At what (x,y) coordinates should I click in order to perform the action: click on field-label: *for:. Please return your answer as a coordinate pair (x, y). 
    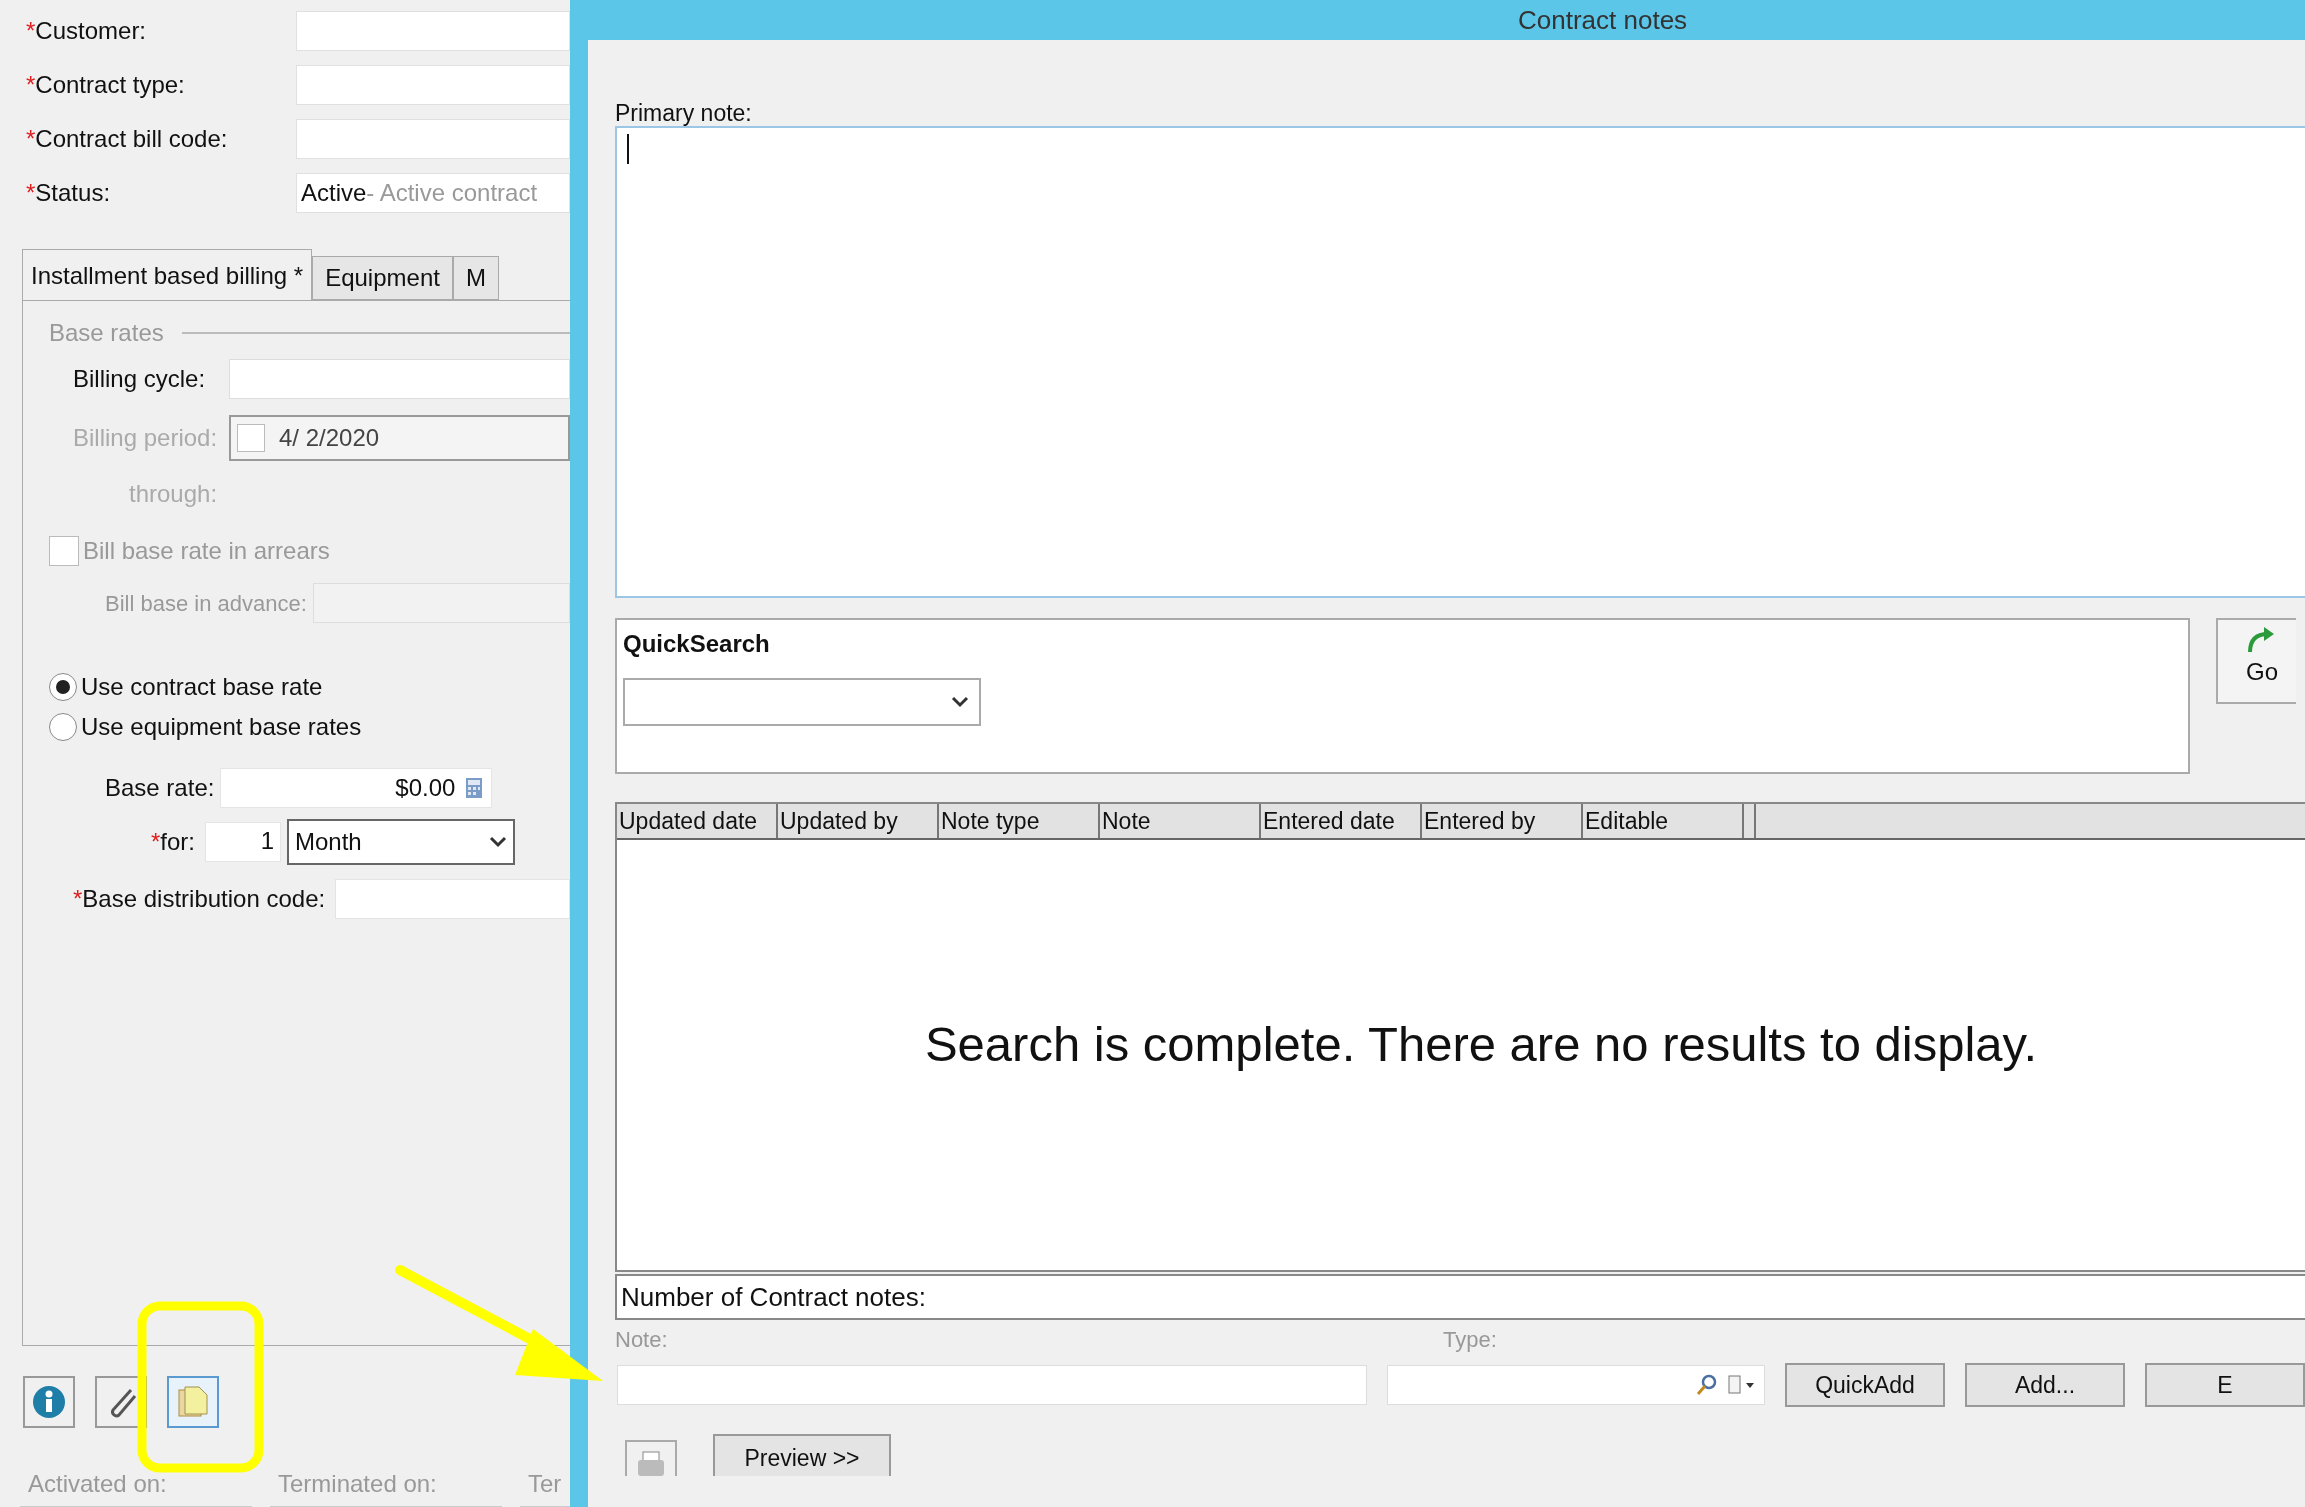
    Looking at the image, I should click on (172, 842).